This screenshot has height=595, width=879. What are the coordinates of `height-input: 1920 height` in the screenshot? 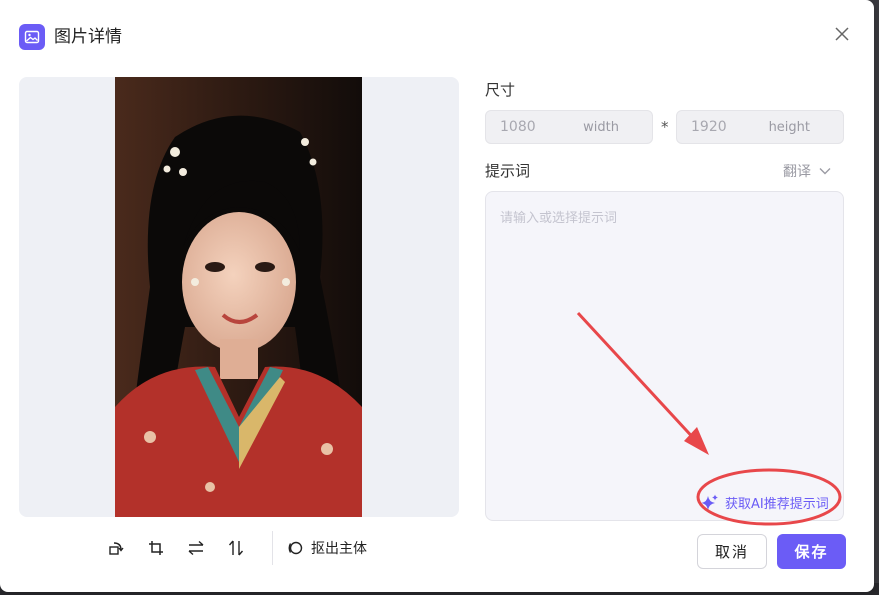 It's located at (760, 127).